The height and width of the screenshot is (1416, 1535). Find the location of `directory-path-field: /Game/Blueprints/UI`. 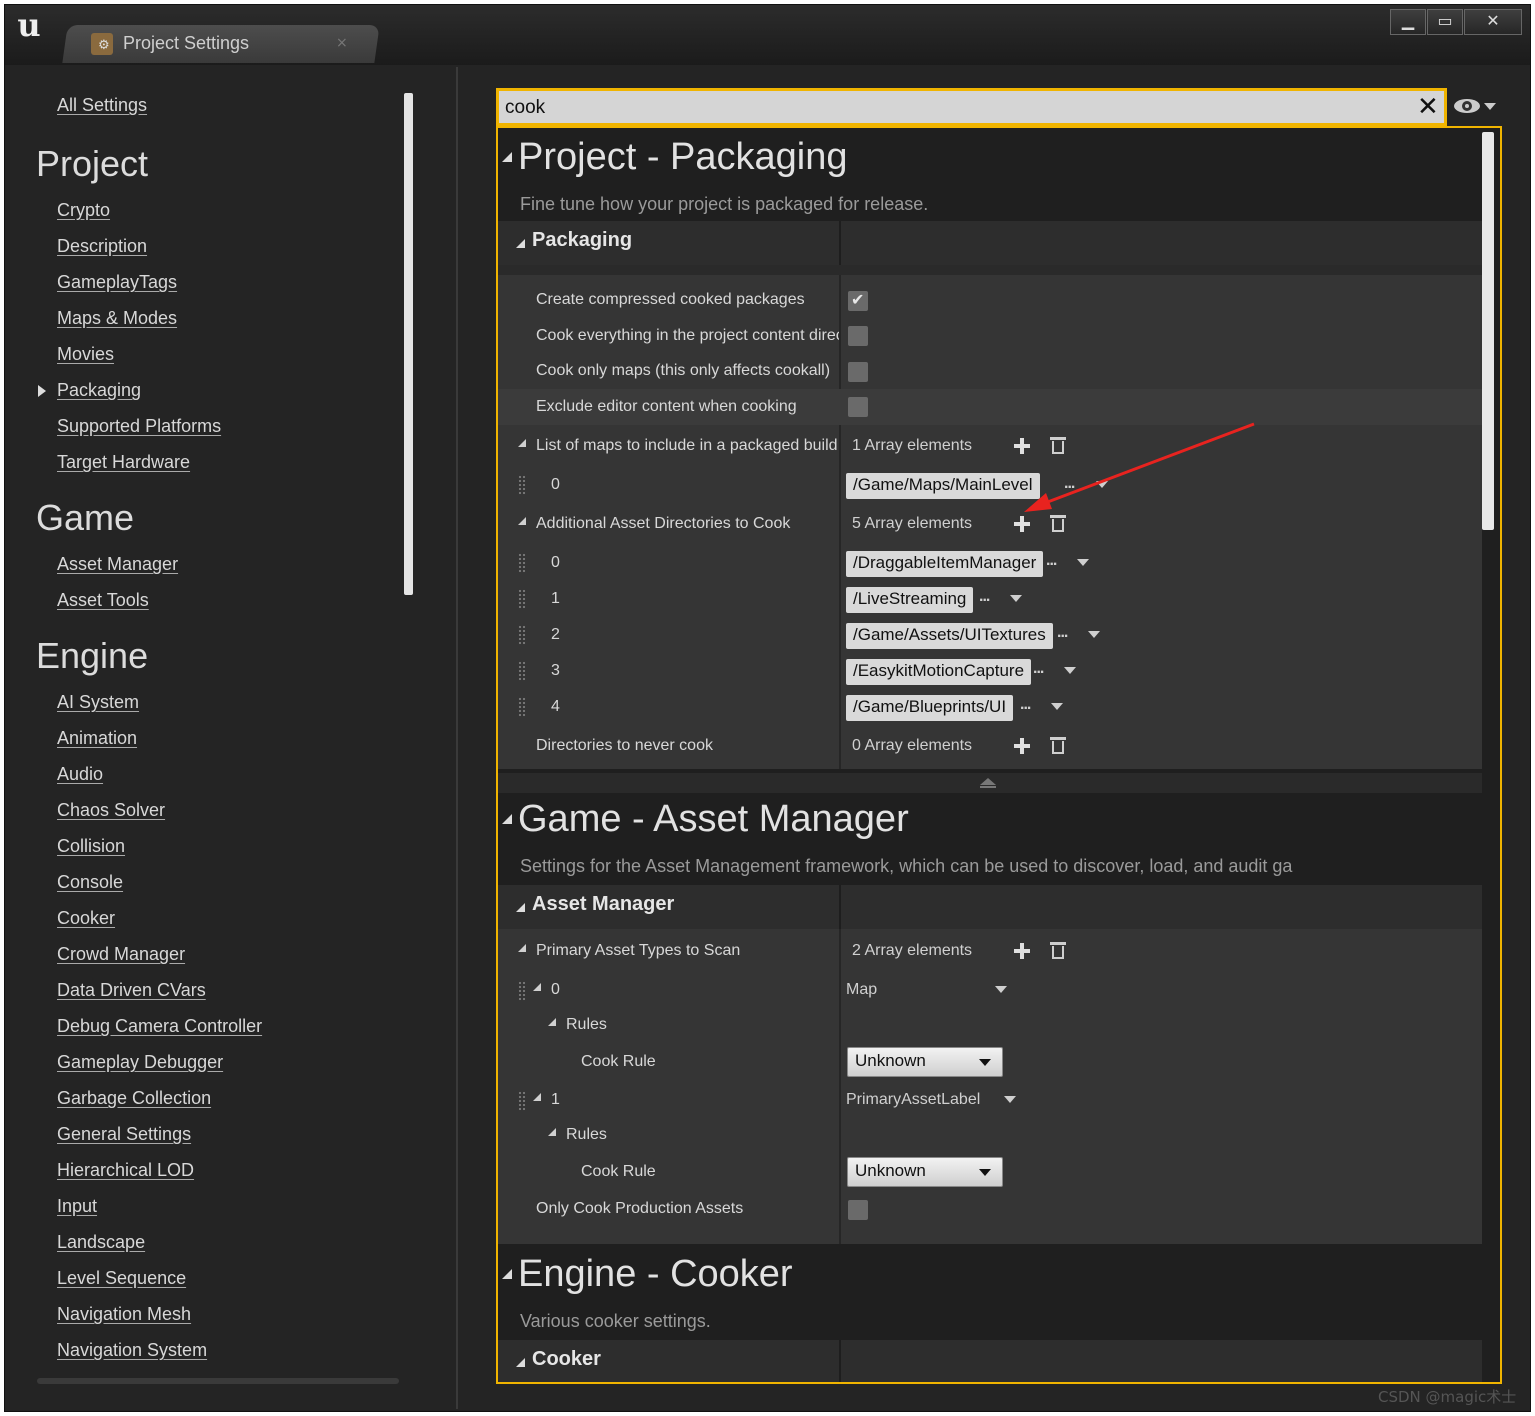

directory-path-field: /Game/Blueprints/UI is located at coordinates (930, 708).